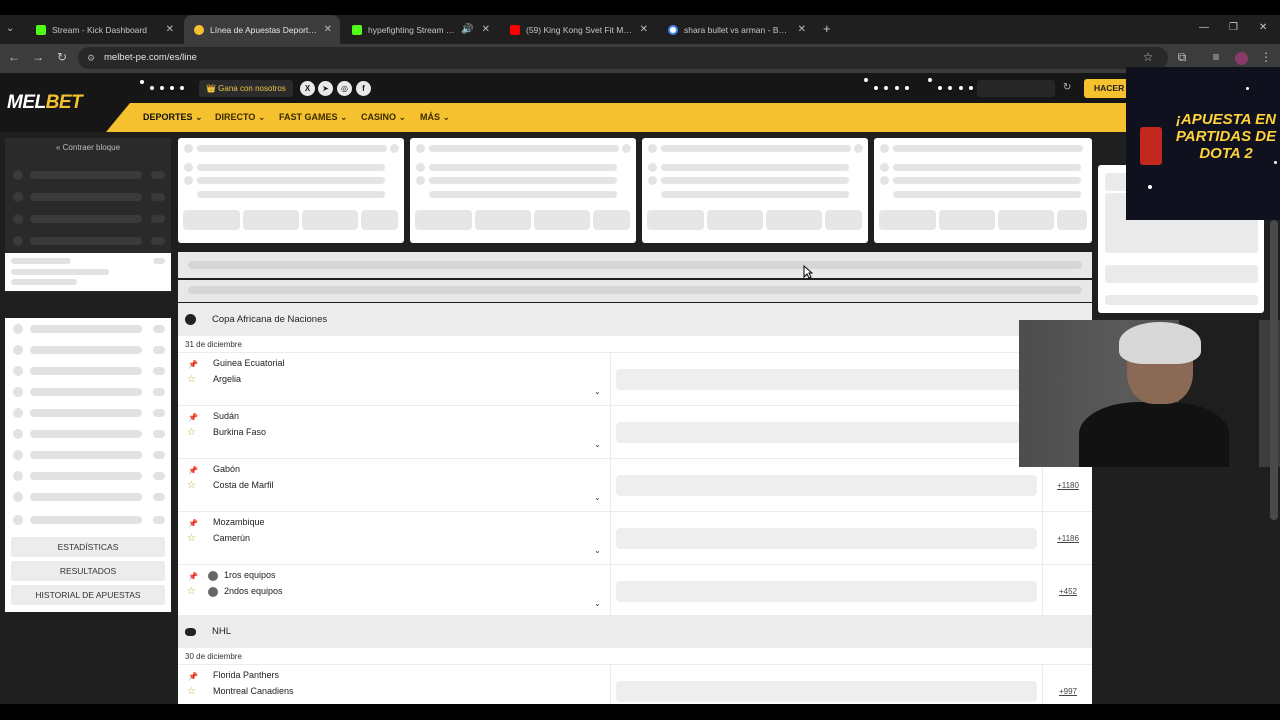 Image resolution: width=1280 pixels, height=720 pixels. I want to click on back-icon: ←, so click(14, 57).